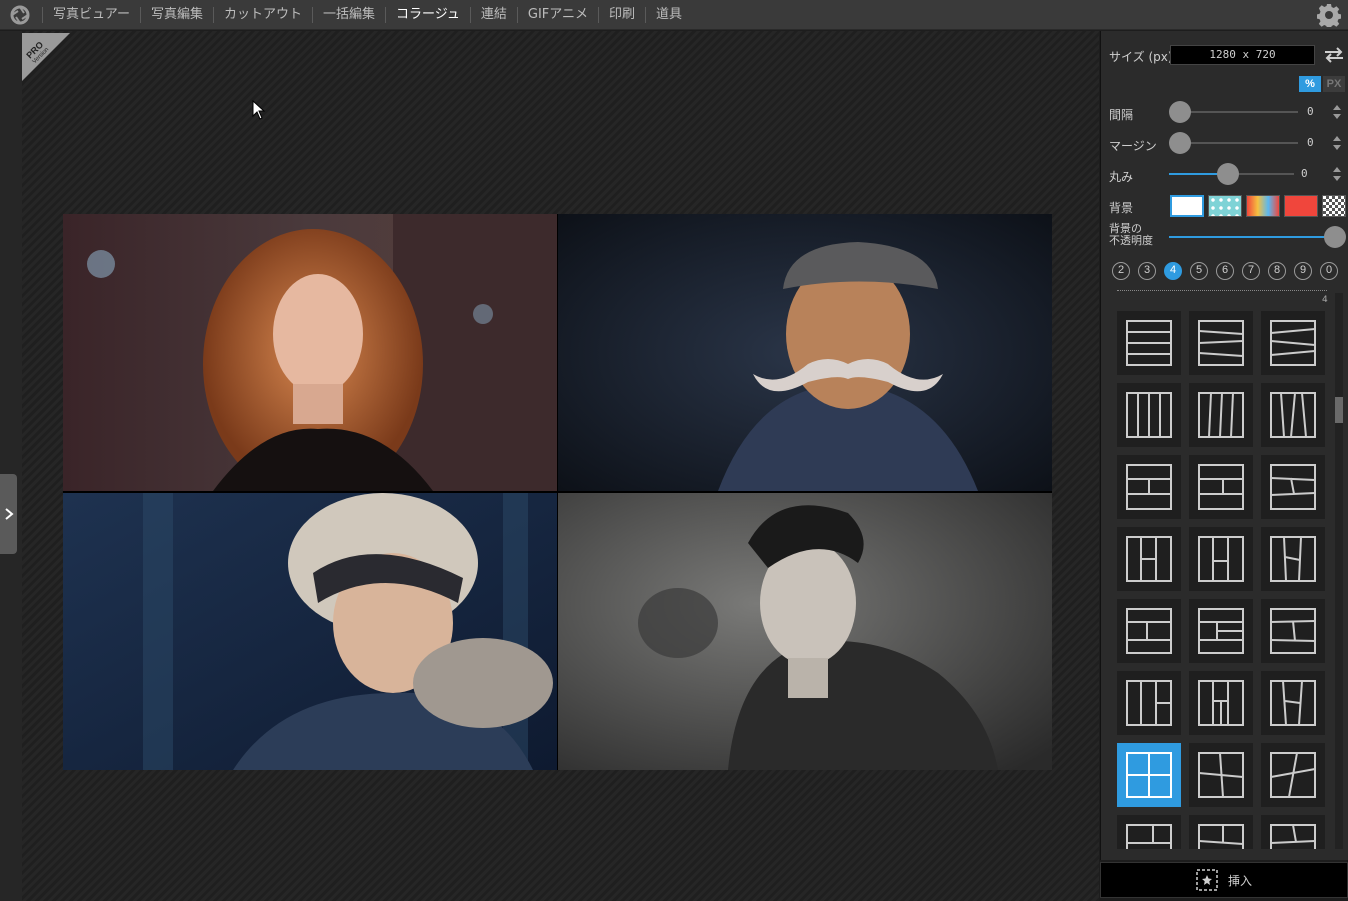 The width and height of the screenshot is (1348, 901). Describe the element at coordinates (1339, 571) in the screenshot. I see `layout-scrollbar` at that location.